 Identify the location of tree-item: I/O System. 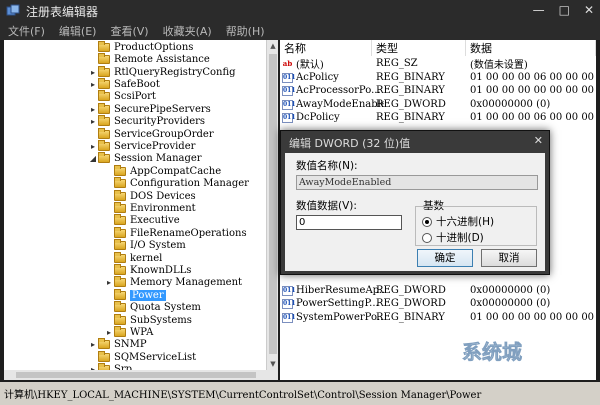
(145, 245).